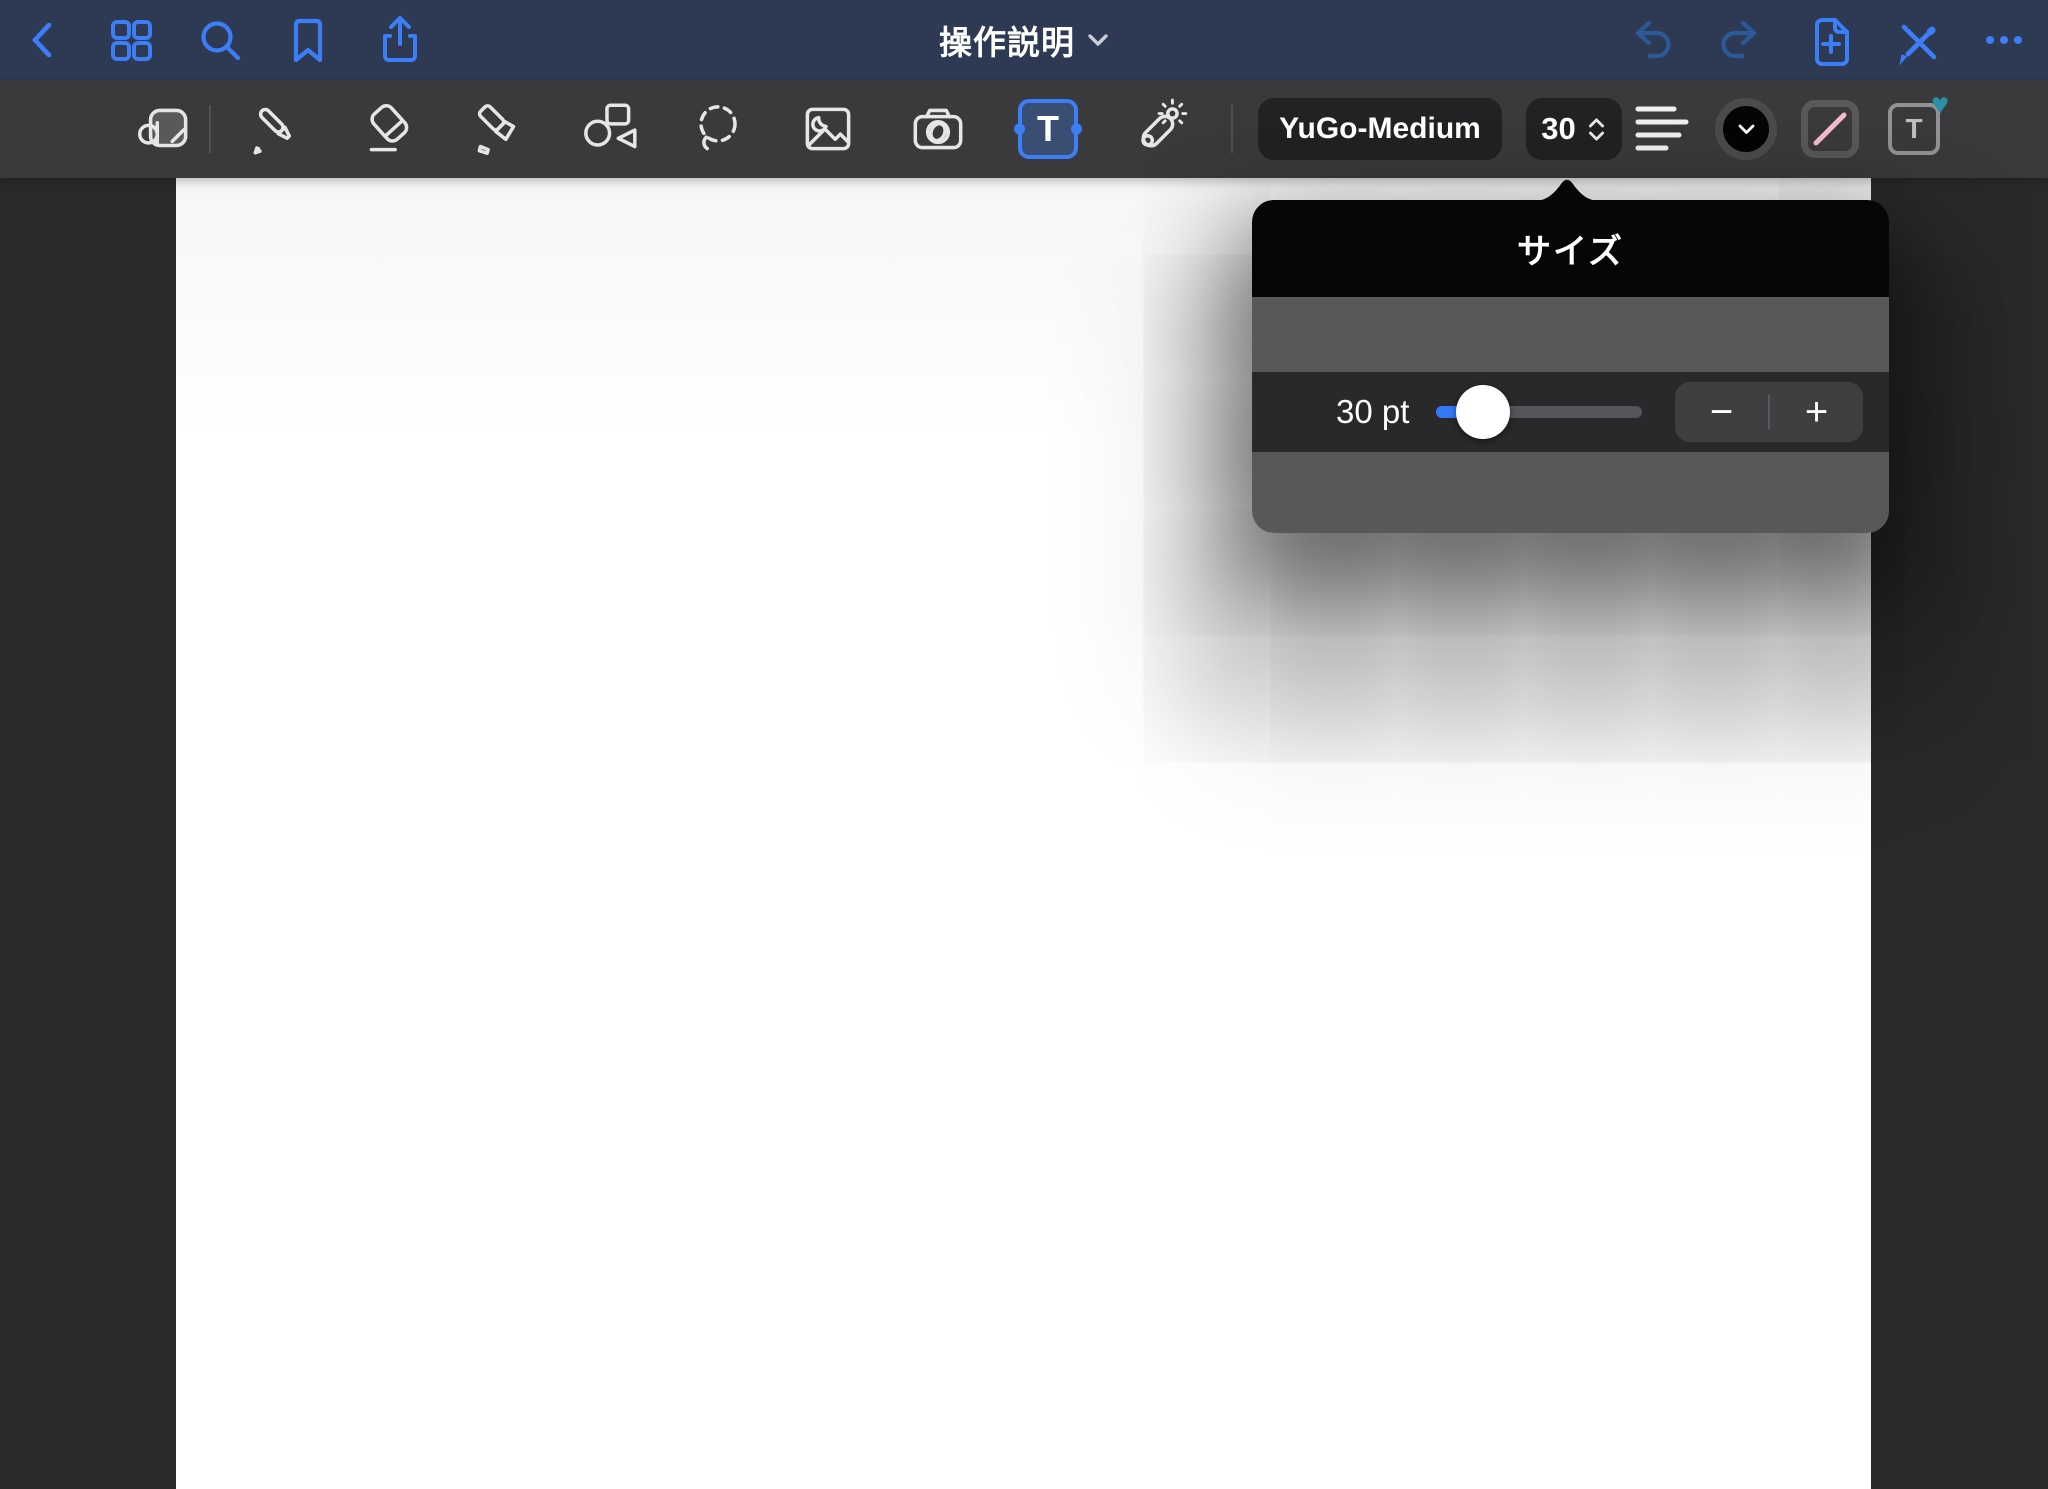 This screenshot has width=2048, height=1489. What do you see at coordinates (1373, 411) in the screenshot?
I see `size-value-label: 30 pt` at bounding box center [1373, 411].